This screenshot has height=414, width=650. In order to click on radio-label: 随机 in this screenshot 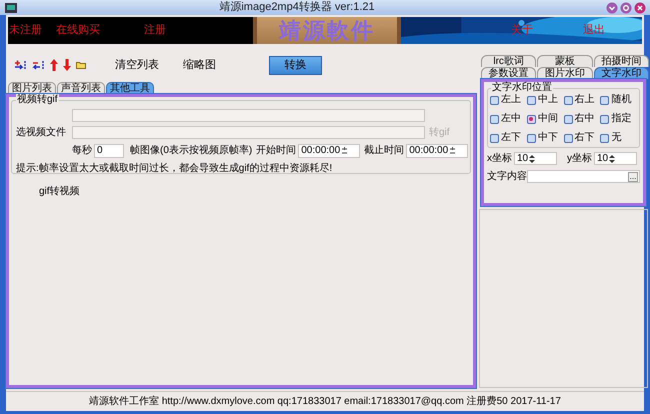, I will do `click(621, 100)`.